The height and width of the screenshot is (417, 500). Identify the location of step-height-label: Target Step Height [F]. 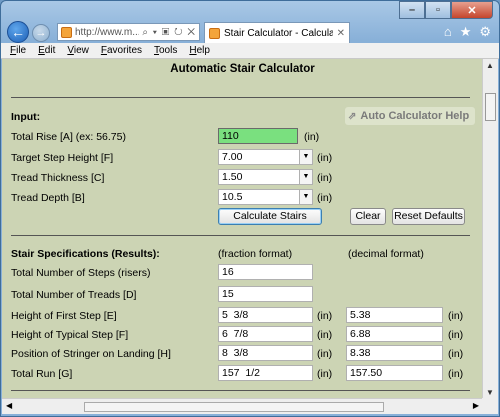
(62, 158).